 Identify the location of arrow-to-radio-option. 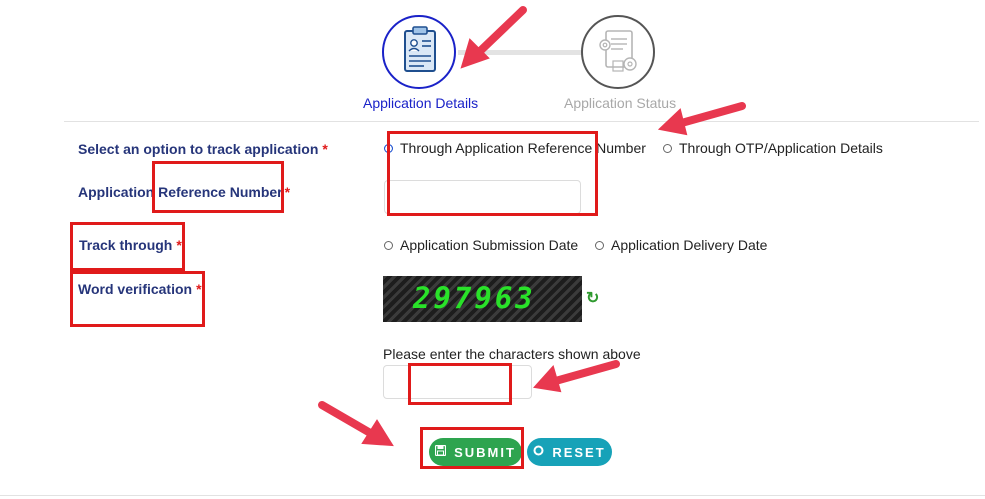
(701, 119).